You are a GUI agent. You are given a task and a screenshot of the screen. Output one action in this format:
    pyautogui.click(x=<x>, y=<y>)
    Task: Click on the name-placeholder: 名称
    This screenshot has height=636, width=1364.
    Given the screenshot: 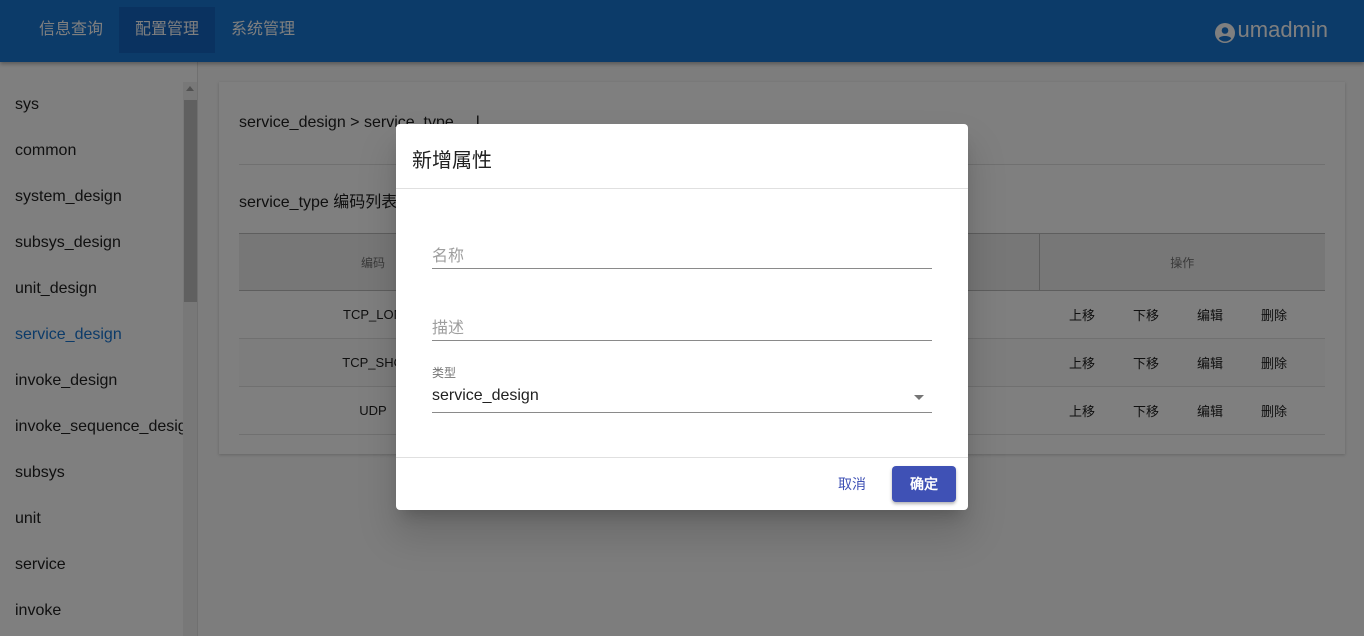 What is the action you would take?
    pyautogui.click(x=448, y=256)
    